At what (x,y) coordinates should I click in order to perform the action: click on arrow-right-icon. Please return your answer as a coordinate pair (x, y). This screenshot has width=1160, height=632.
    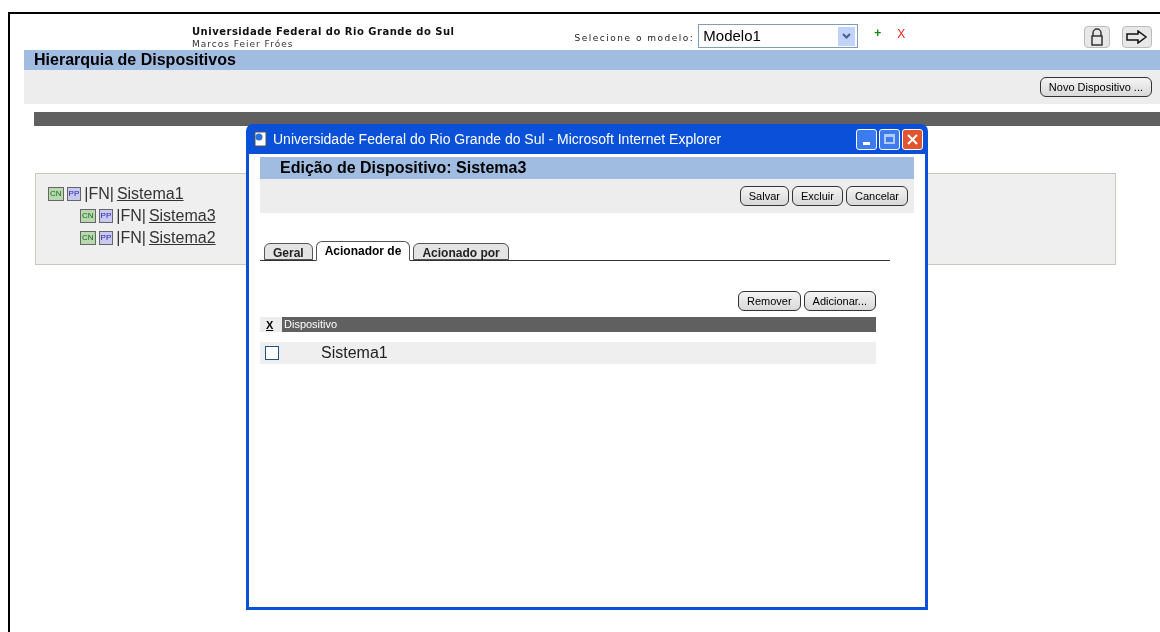
    Looking at the image, I should click on (1137, 37).